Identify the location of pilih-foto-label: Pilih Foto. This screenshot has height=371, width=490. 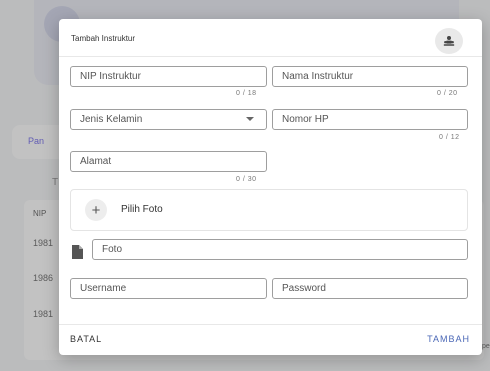
(142, 209).